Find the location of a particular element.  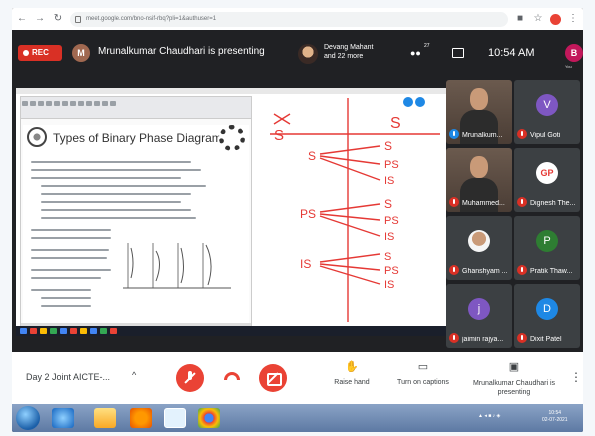

participant-avatar: V is located at coordinates (547, 105).